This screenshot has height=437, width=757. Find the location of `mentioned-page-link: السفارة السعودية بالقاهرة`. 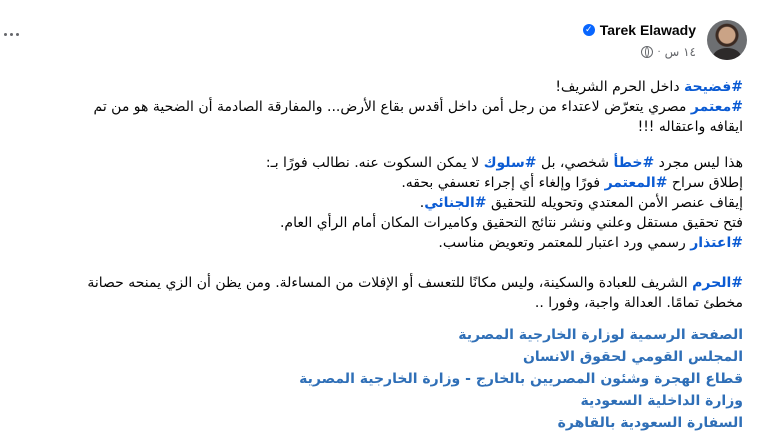

mentioned-page-link: السفارة السعودية بالقاهرة is located at coordinates (371, 423).